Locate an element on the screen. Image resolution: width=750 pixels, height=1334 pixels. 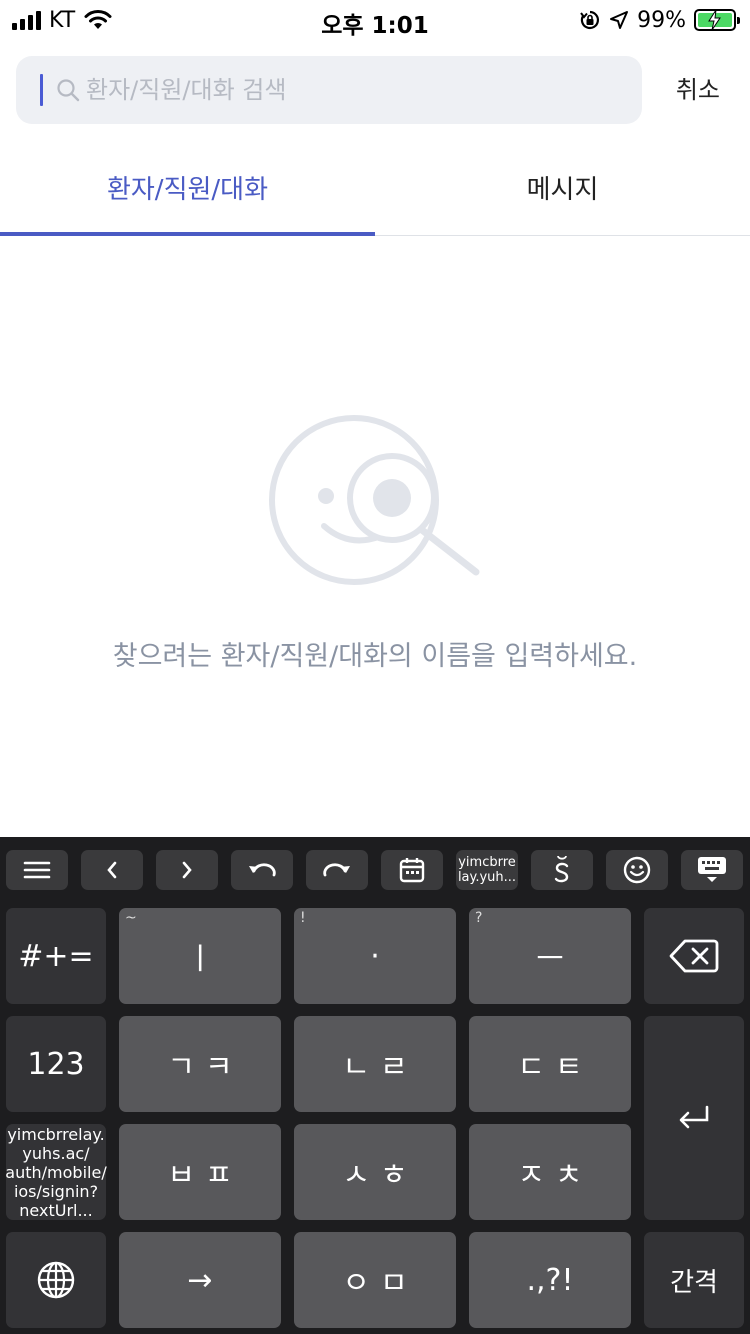
key-label: ㅇㅁ is located at coordinates (380, 1283).